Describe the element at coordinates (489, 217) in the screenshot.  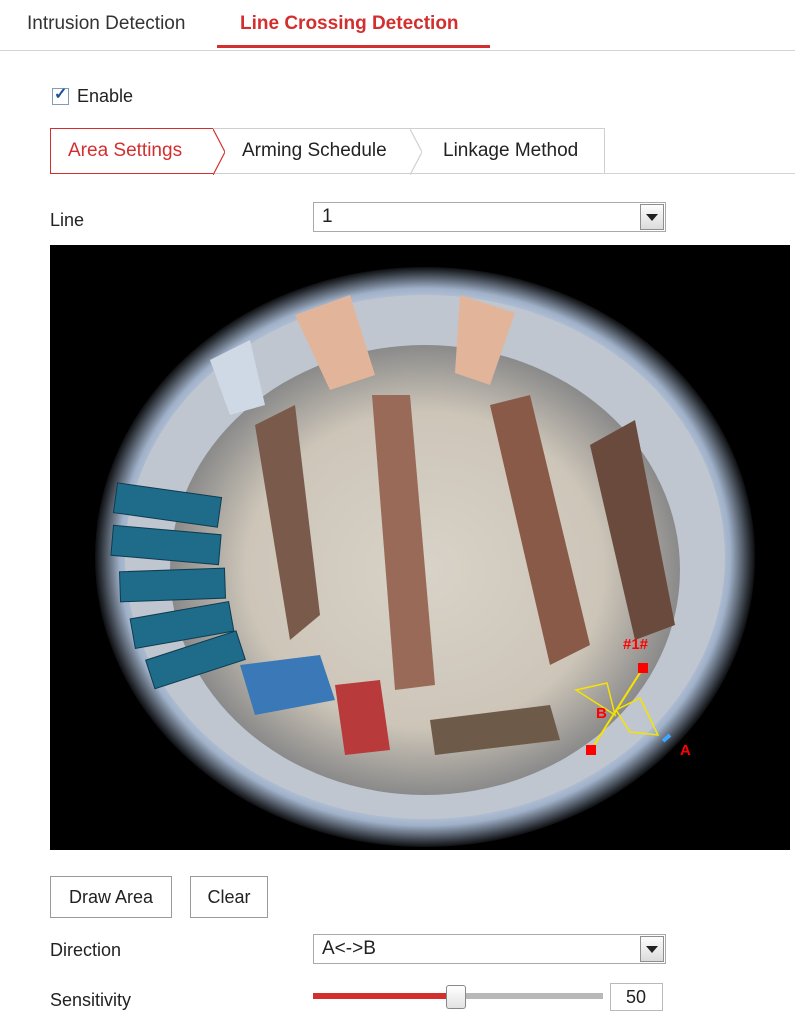
I see `line-select: 1` at that location.